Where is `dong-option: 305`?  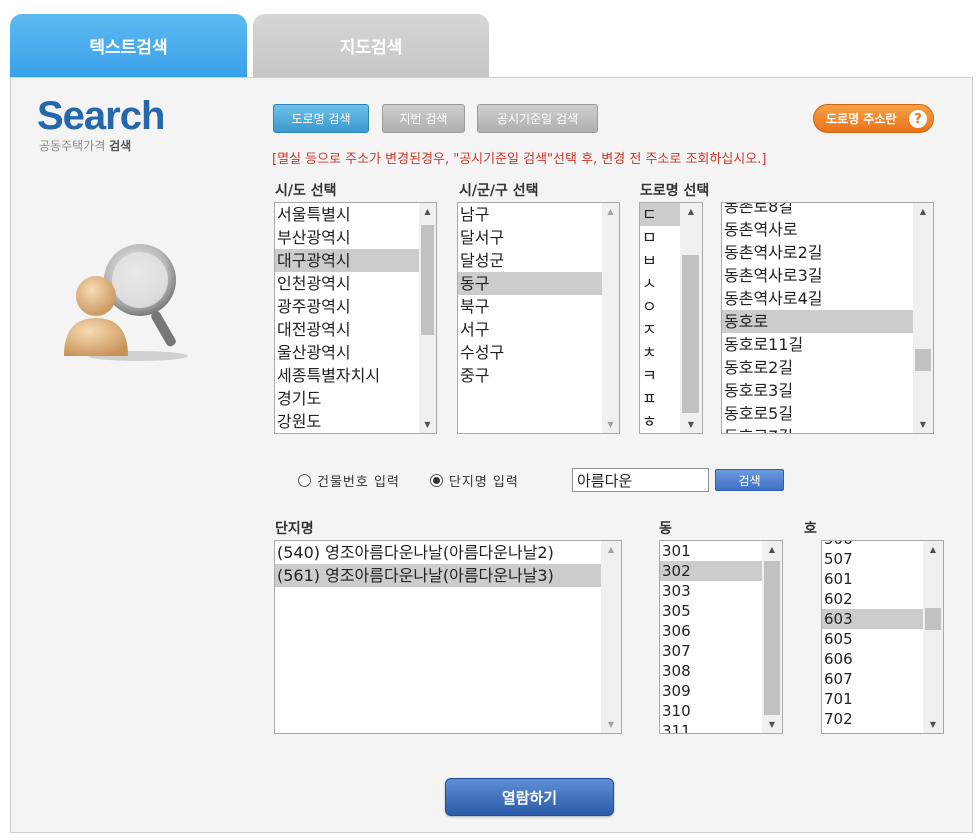 dong-option: 305 is located at coordinates (711, 611).